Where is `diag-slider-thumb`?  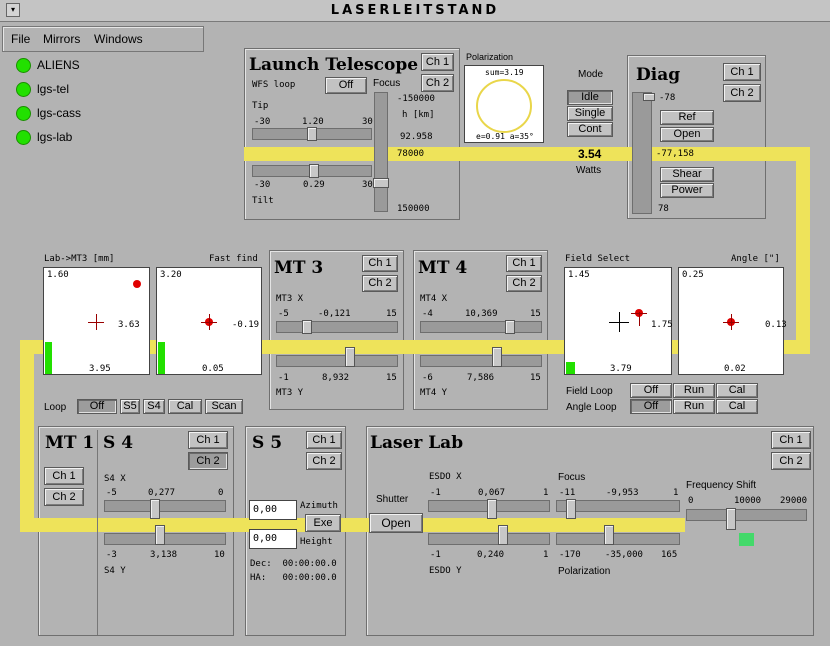 diag-slider-thumb is located at coordinates (649, 97).